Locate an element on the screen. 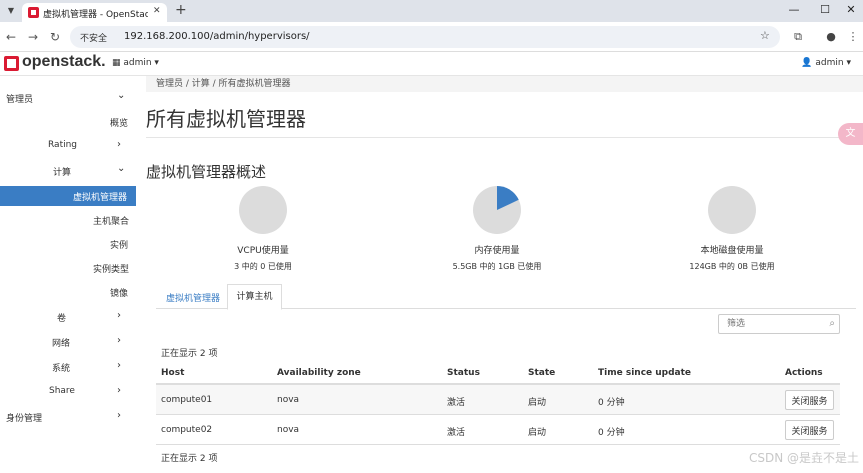 This screenshot has height=473, width=863. disk-usage: 本地磁盘使用量 124GB 中的 0B 已使用 is located at coordinates (732, 229).